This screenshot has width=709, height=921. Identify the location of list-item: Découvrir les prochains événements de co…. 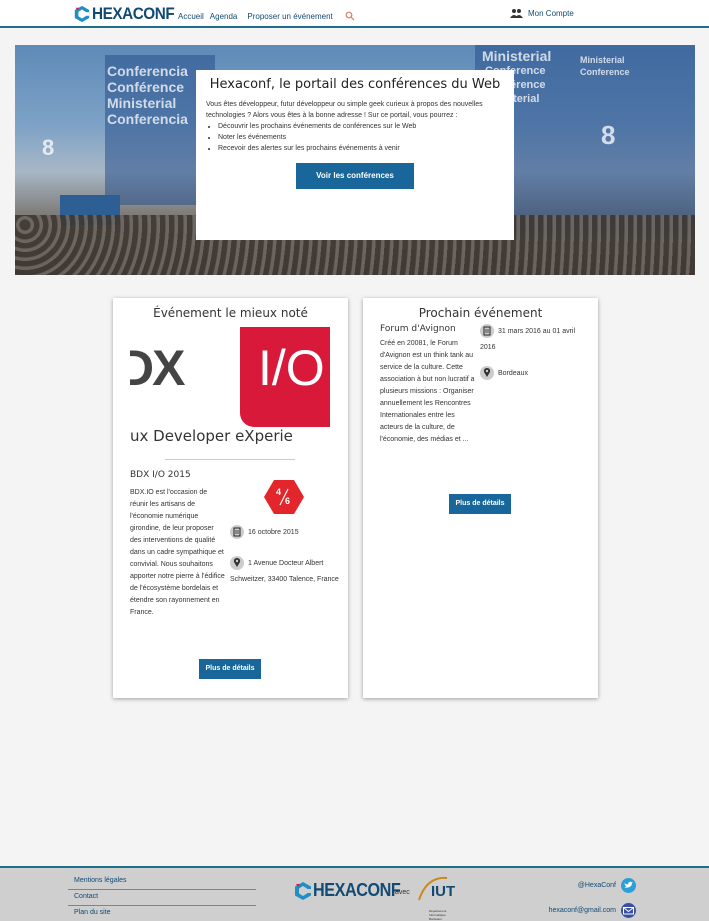
(361, 126).